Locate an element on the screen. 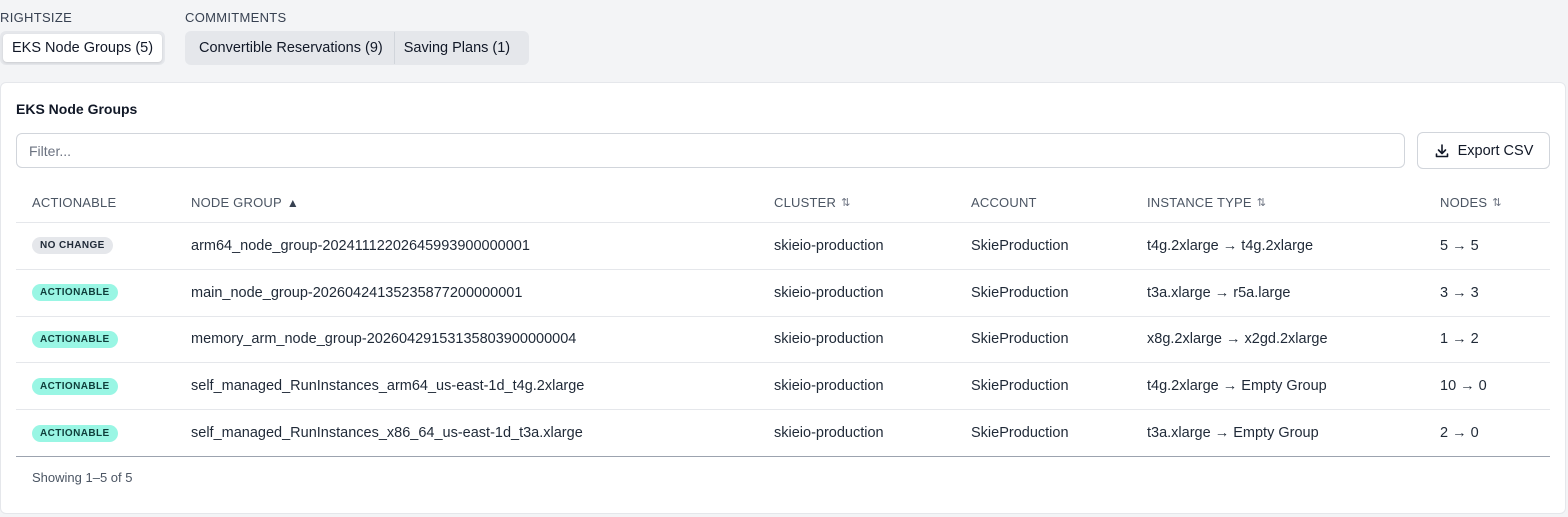 This screenshot has width=1568, height=517. card-title: EKS Node Groups is located at coordinates (77, 109).